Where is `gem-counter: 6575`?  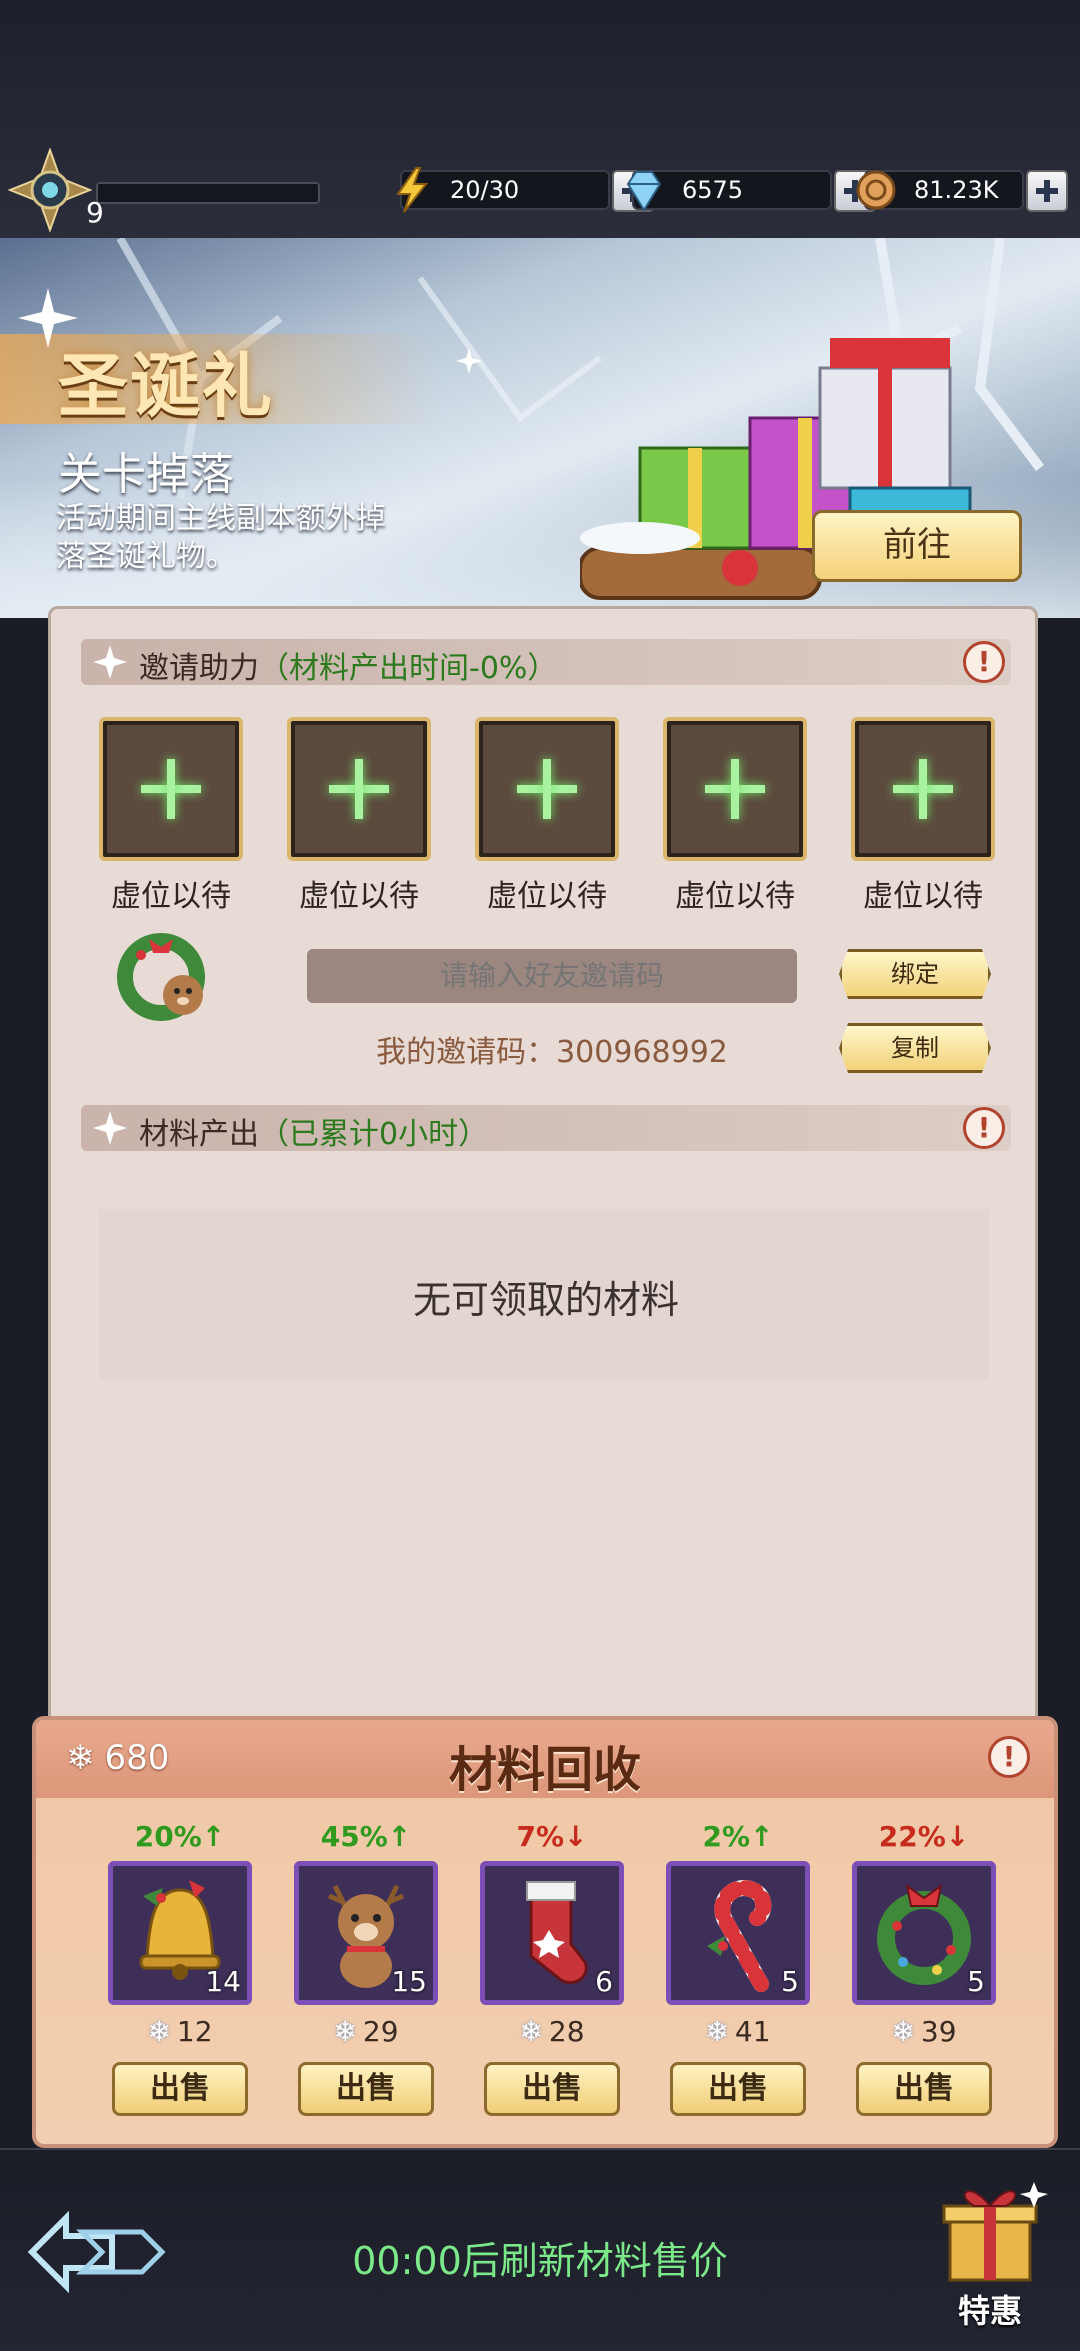 gem-counter: 6575 is located at coordinates (751, 191).